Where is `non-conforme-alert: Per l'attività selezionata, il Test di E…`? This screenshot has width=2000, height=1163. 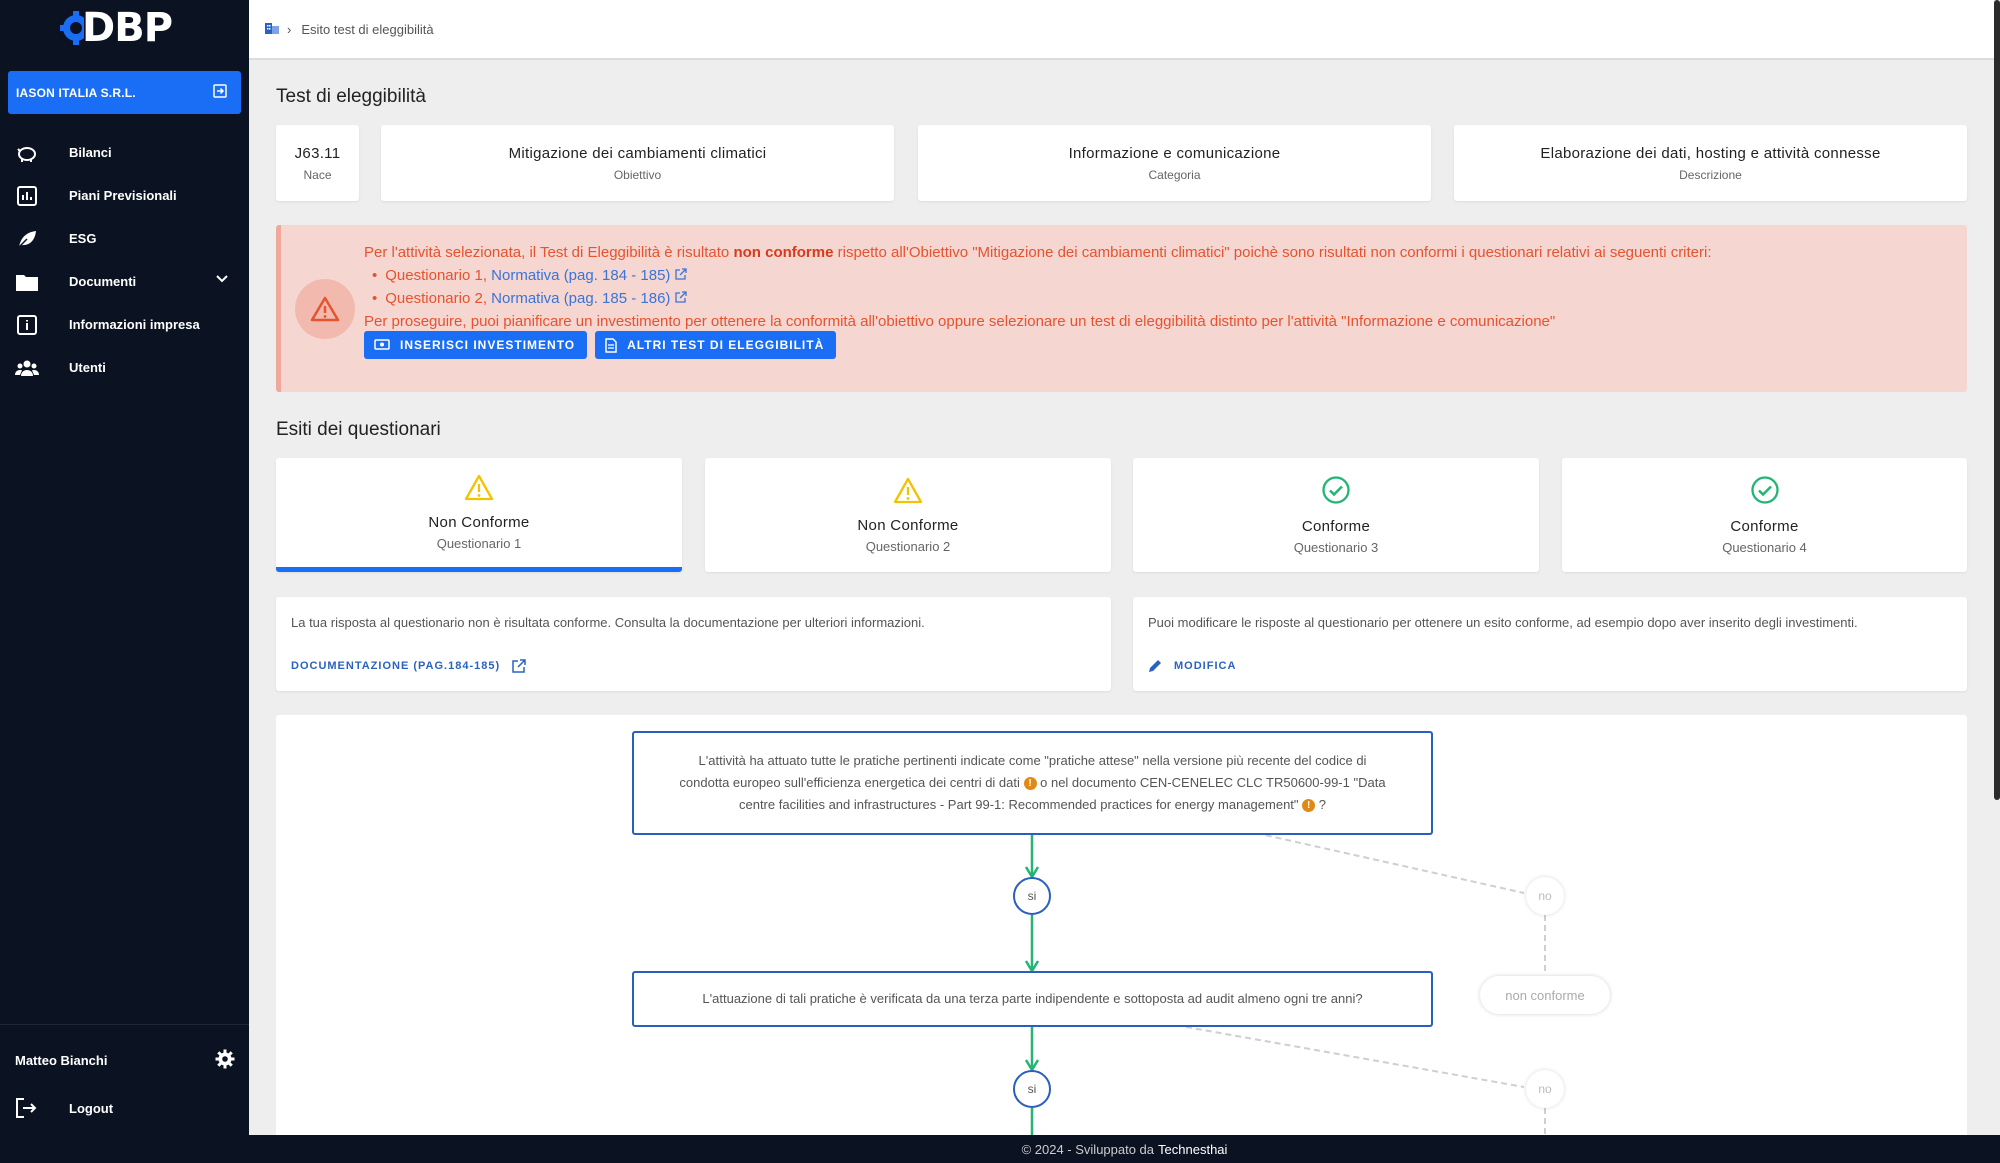 non-conforme-alert: Per l'attività selezionata, il Test di E… is located at coordinates (1121, 308).